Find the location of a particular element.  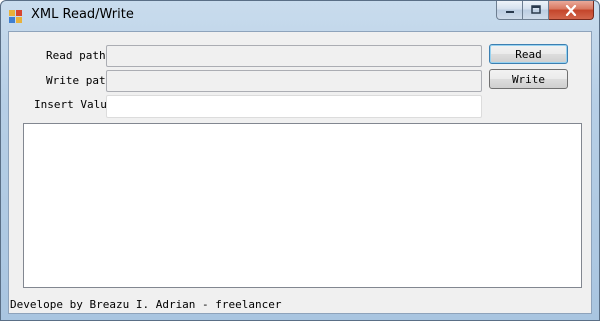

maximize-button is located at coordinates (536, 10).